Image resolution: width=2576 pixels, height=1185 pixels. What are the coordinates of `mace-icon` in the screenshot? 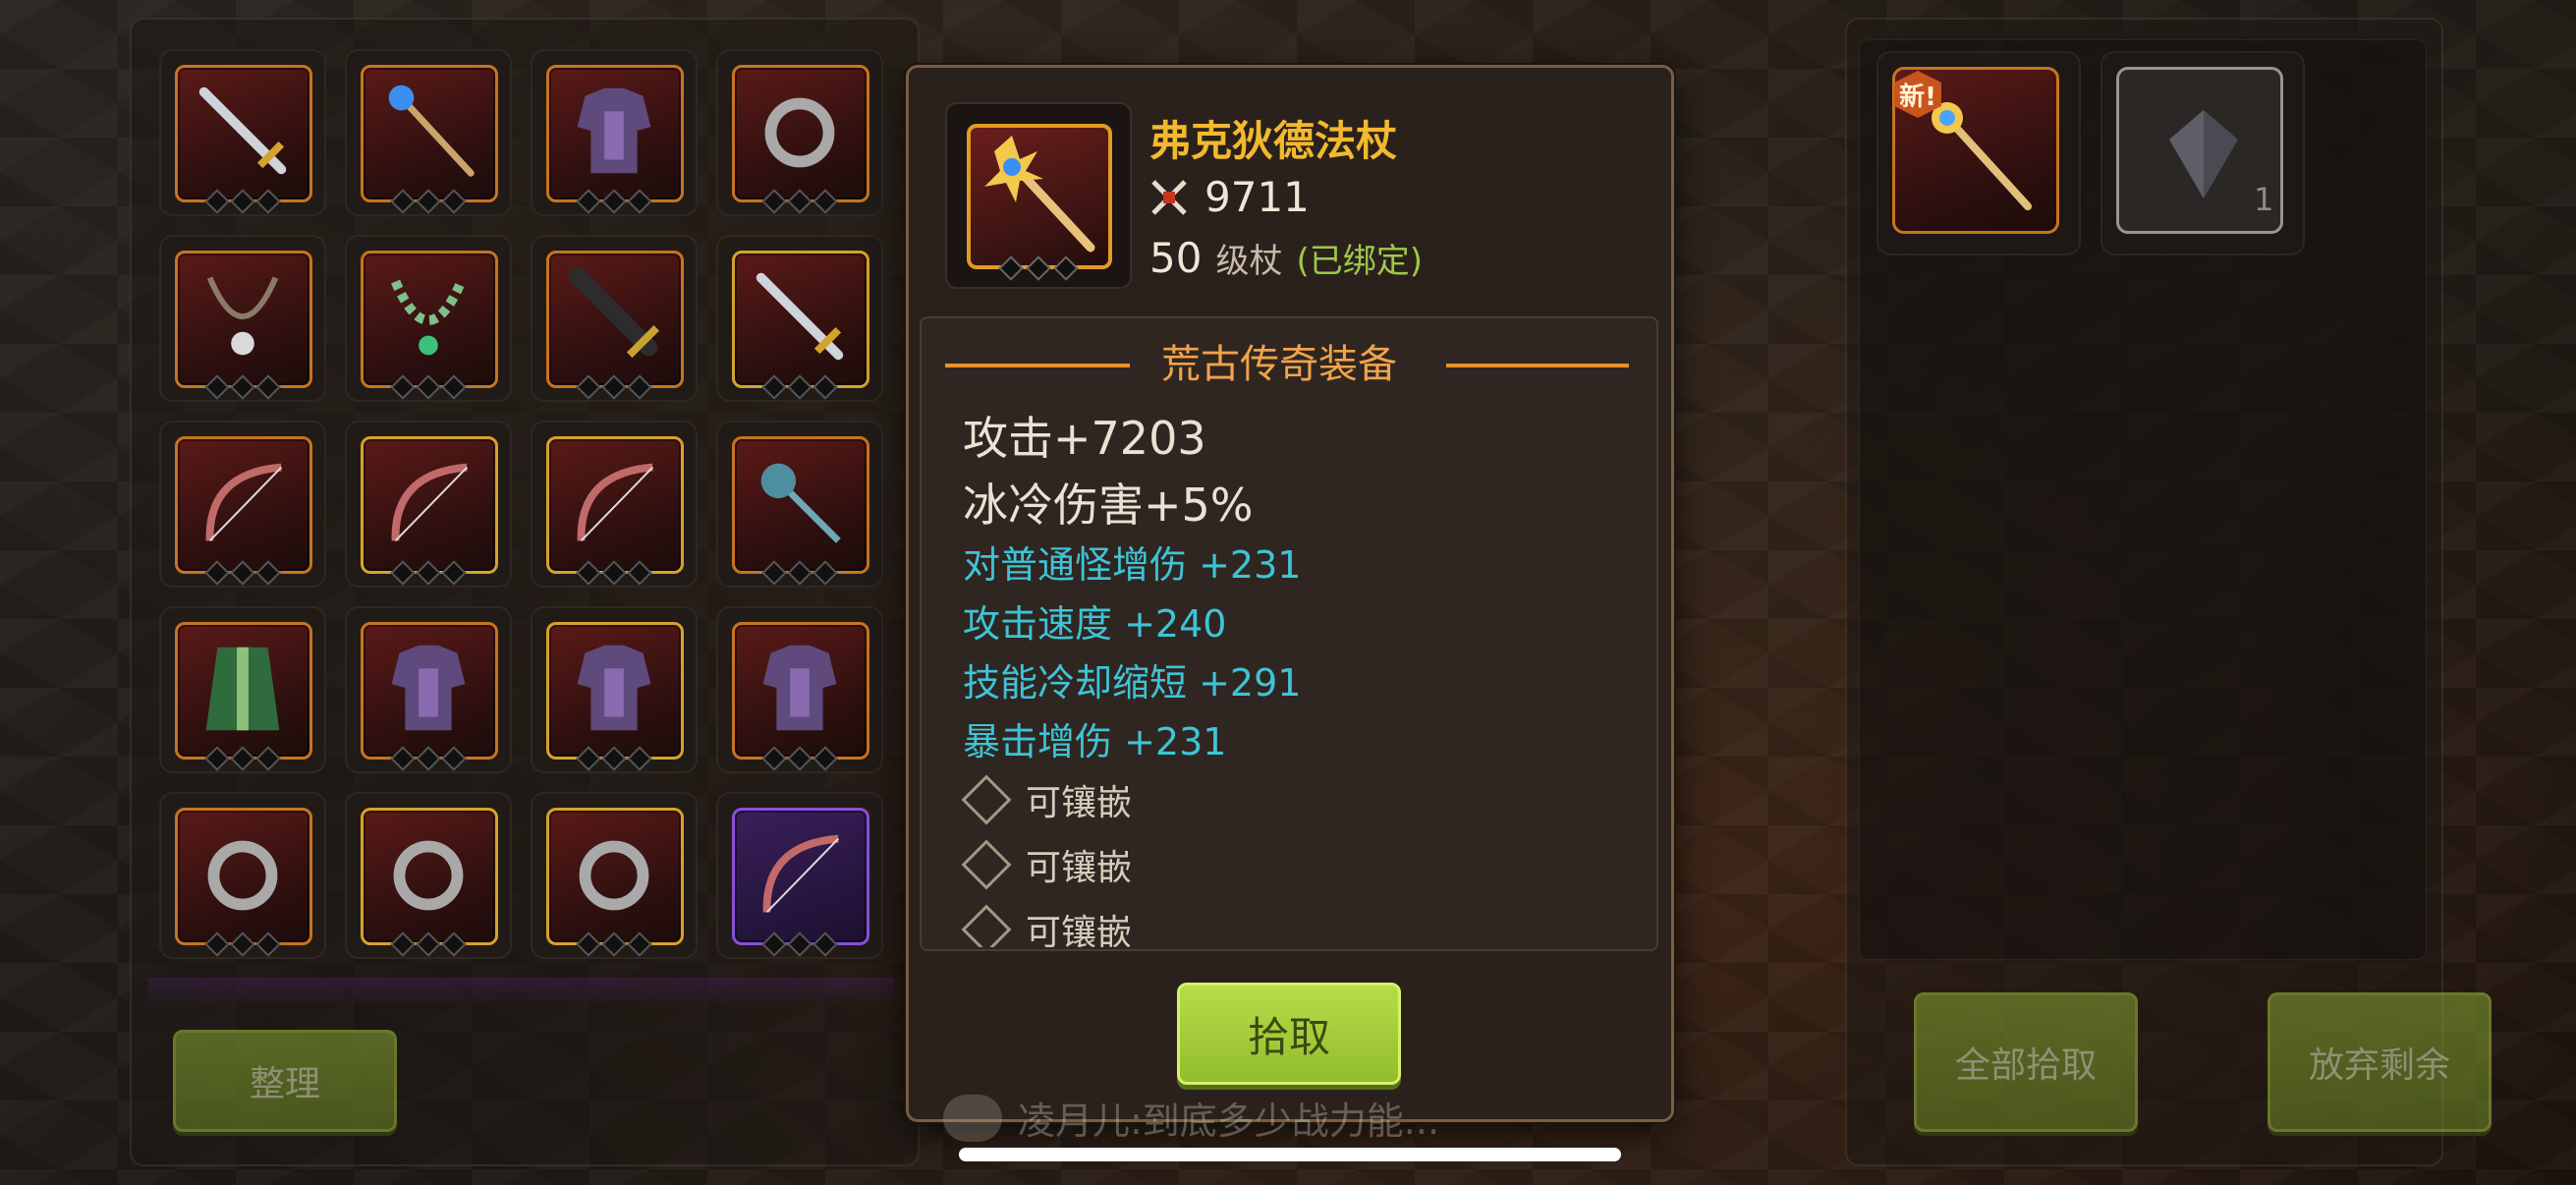 It's located at (800, 503).